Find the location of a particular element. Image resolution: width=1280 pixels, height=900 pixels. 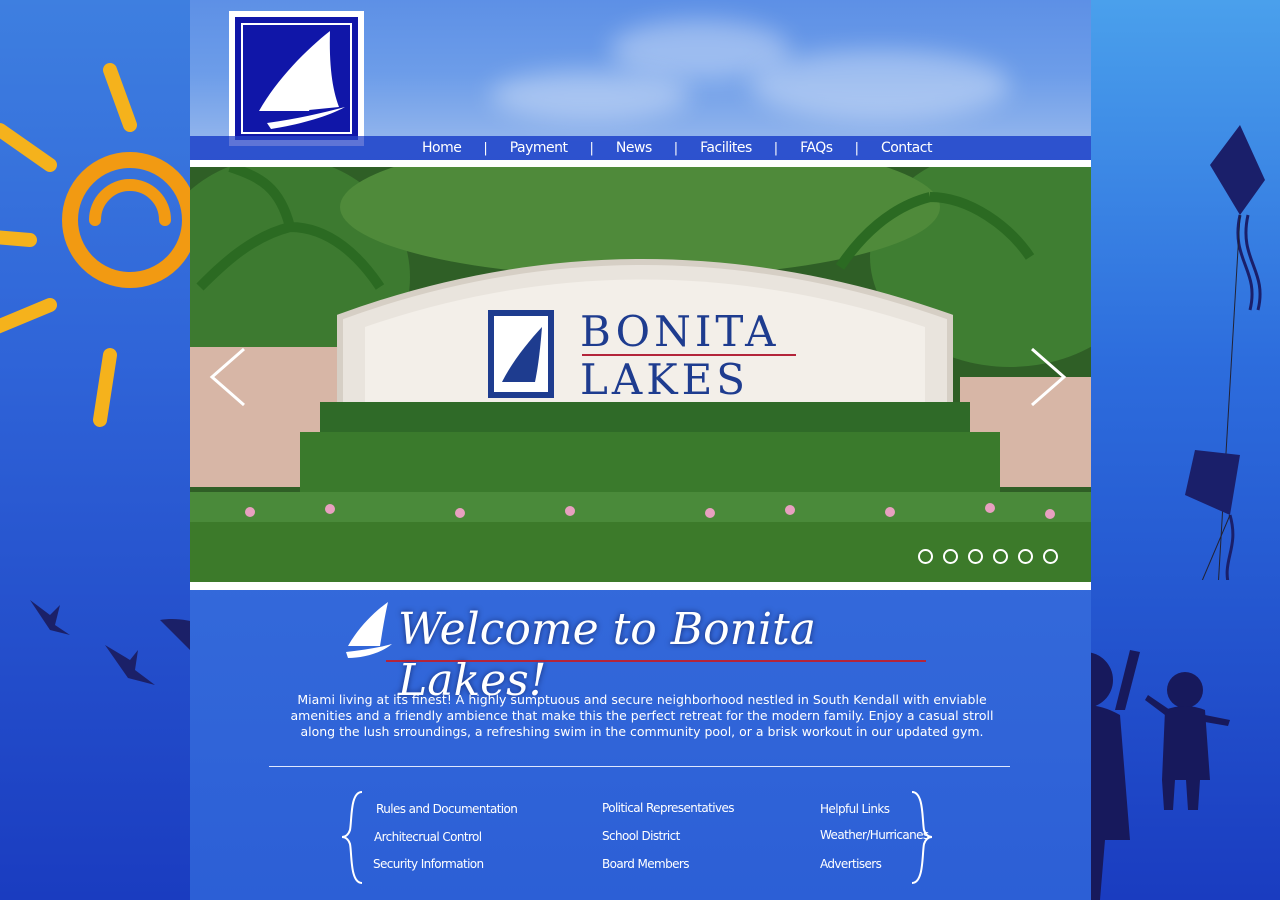

sailboat-icon is located at coordinates (369, 630).